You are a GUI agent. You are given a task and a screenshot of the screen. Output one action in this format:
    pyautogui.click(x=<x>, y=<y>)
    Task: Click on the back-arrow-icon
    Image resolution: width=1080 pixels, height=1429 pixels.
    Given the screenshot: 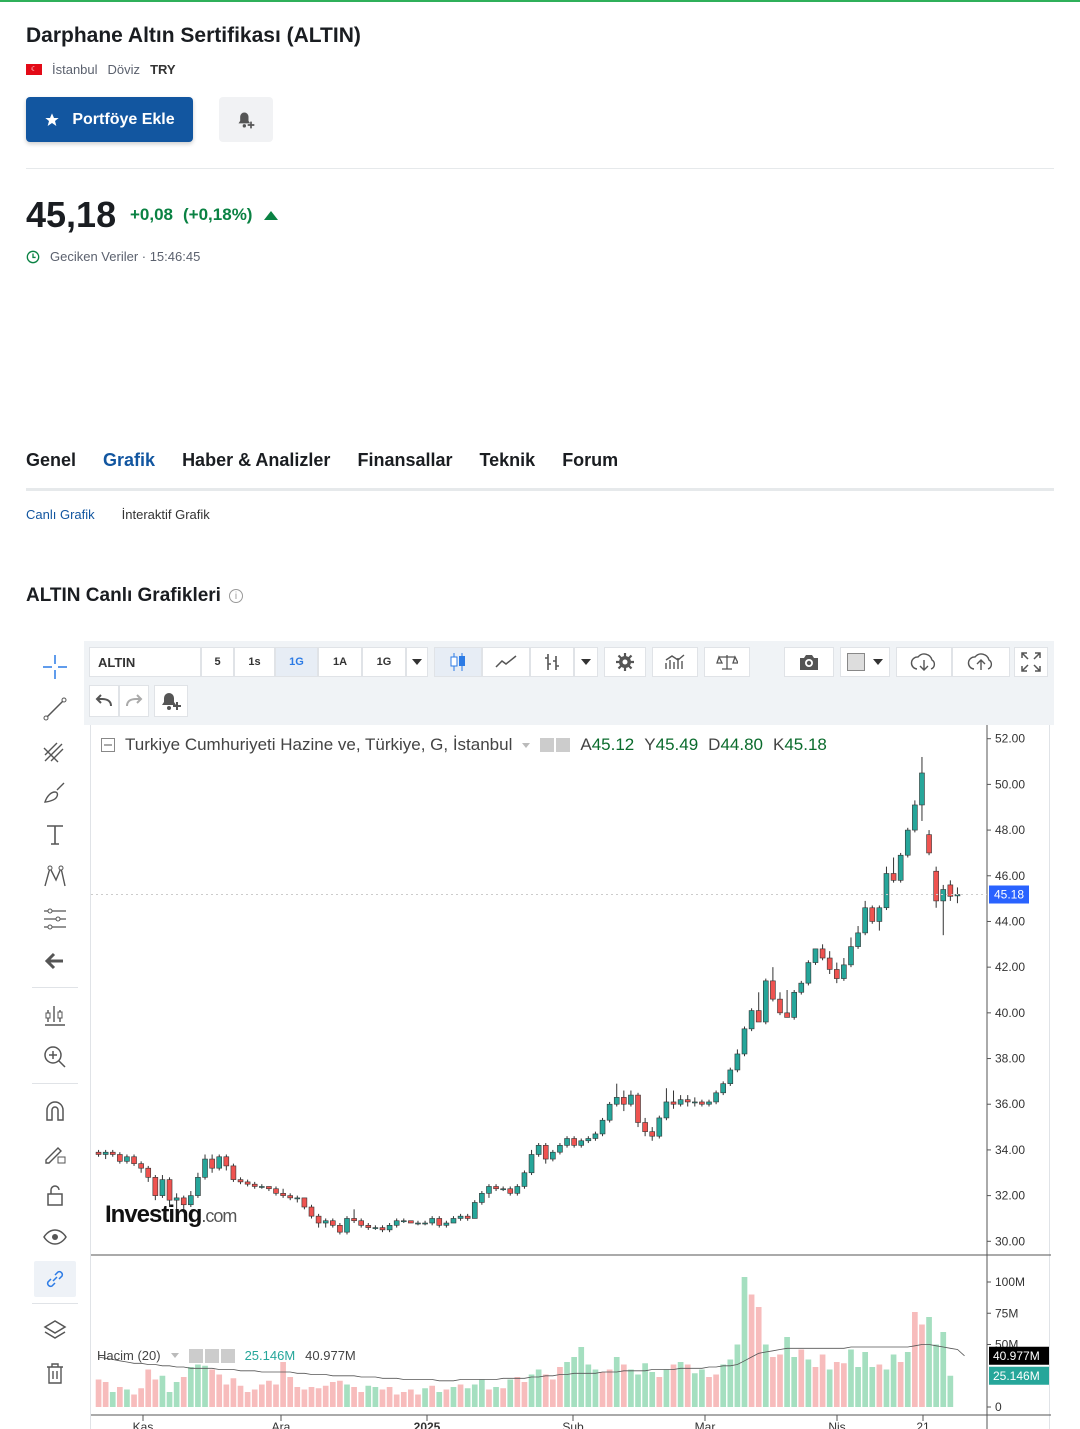 What is the action you would take?
    pyautogui.click(x=55, y=961)
    